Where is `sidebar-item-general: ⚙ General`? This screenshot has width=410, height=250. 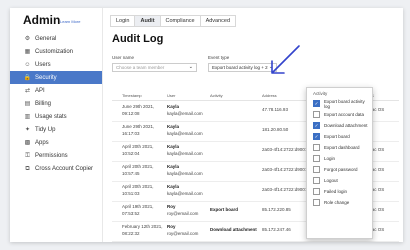
sidebar-item-general: ⚙ General is located at coordinates (56, 38).